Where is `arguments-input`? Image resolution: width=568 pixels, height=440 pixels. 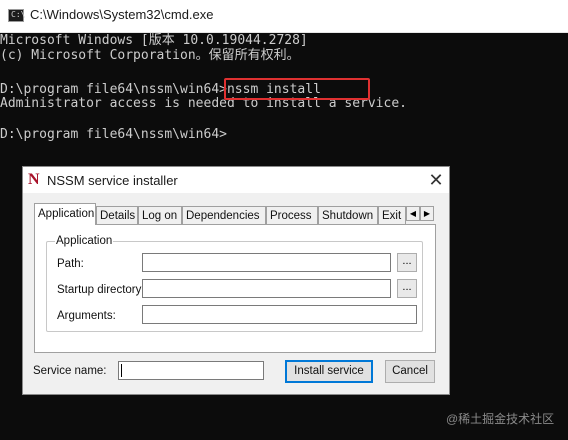 arguments-input is located at coordinates (279, 314).